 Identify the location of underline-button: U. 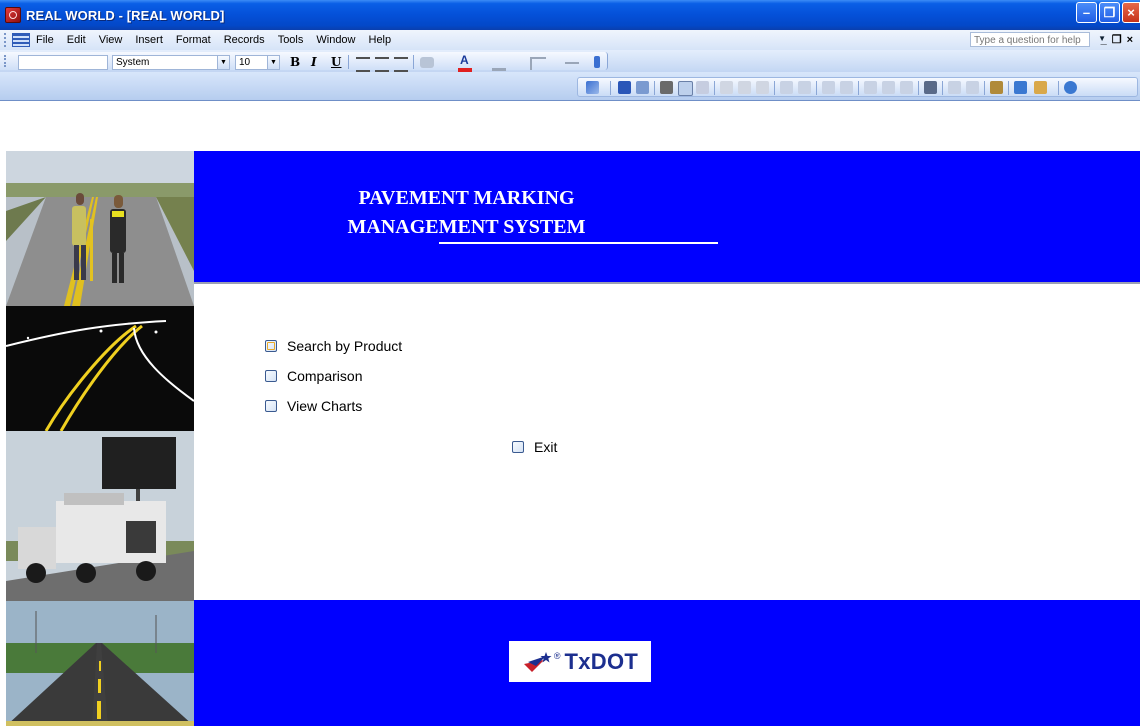
(336, 62).